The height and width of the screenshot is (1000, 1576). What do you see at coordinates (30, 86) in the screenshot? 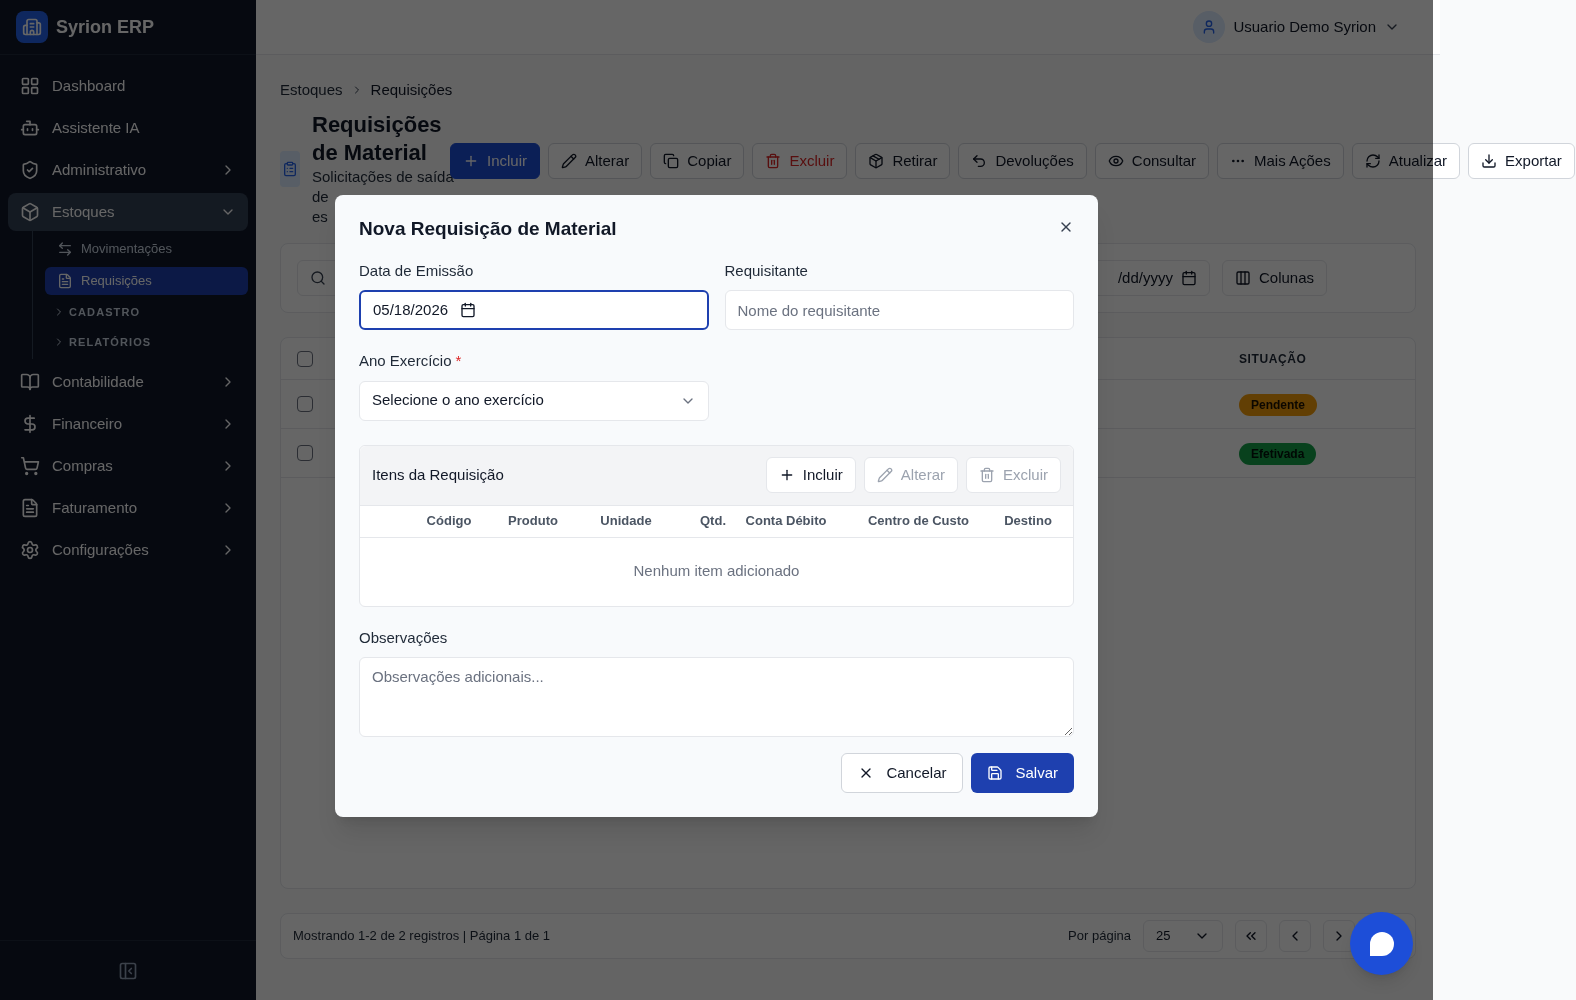
I see `grid-icon` at bounding box center [30, 86].